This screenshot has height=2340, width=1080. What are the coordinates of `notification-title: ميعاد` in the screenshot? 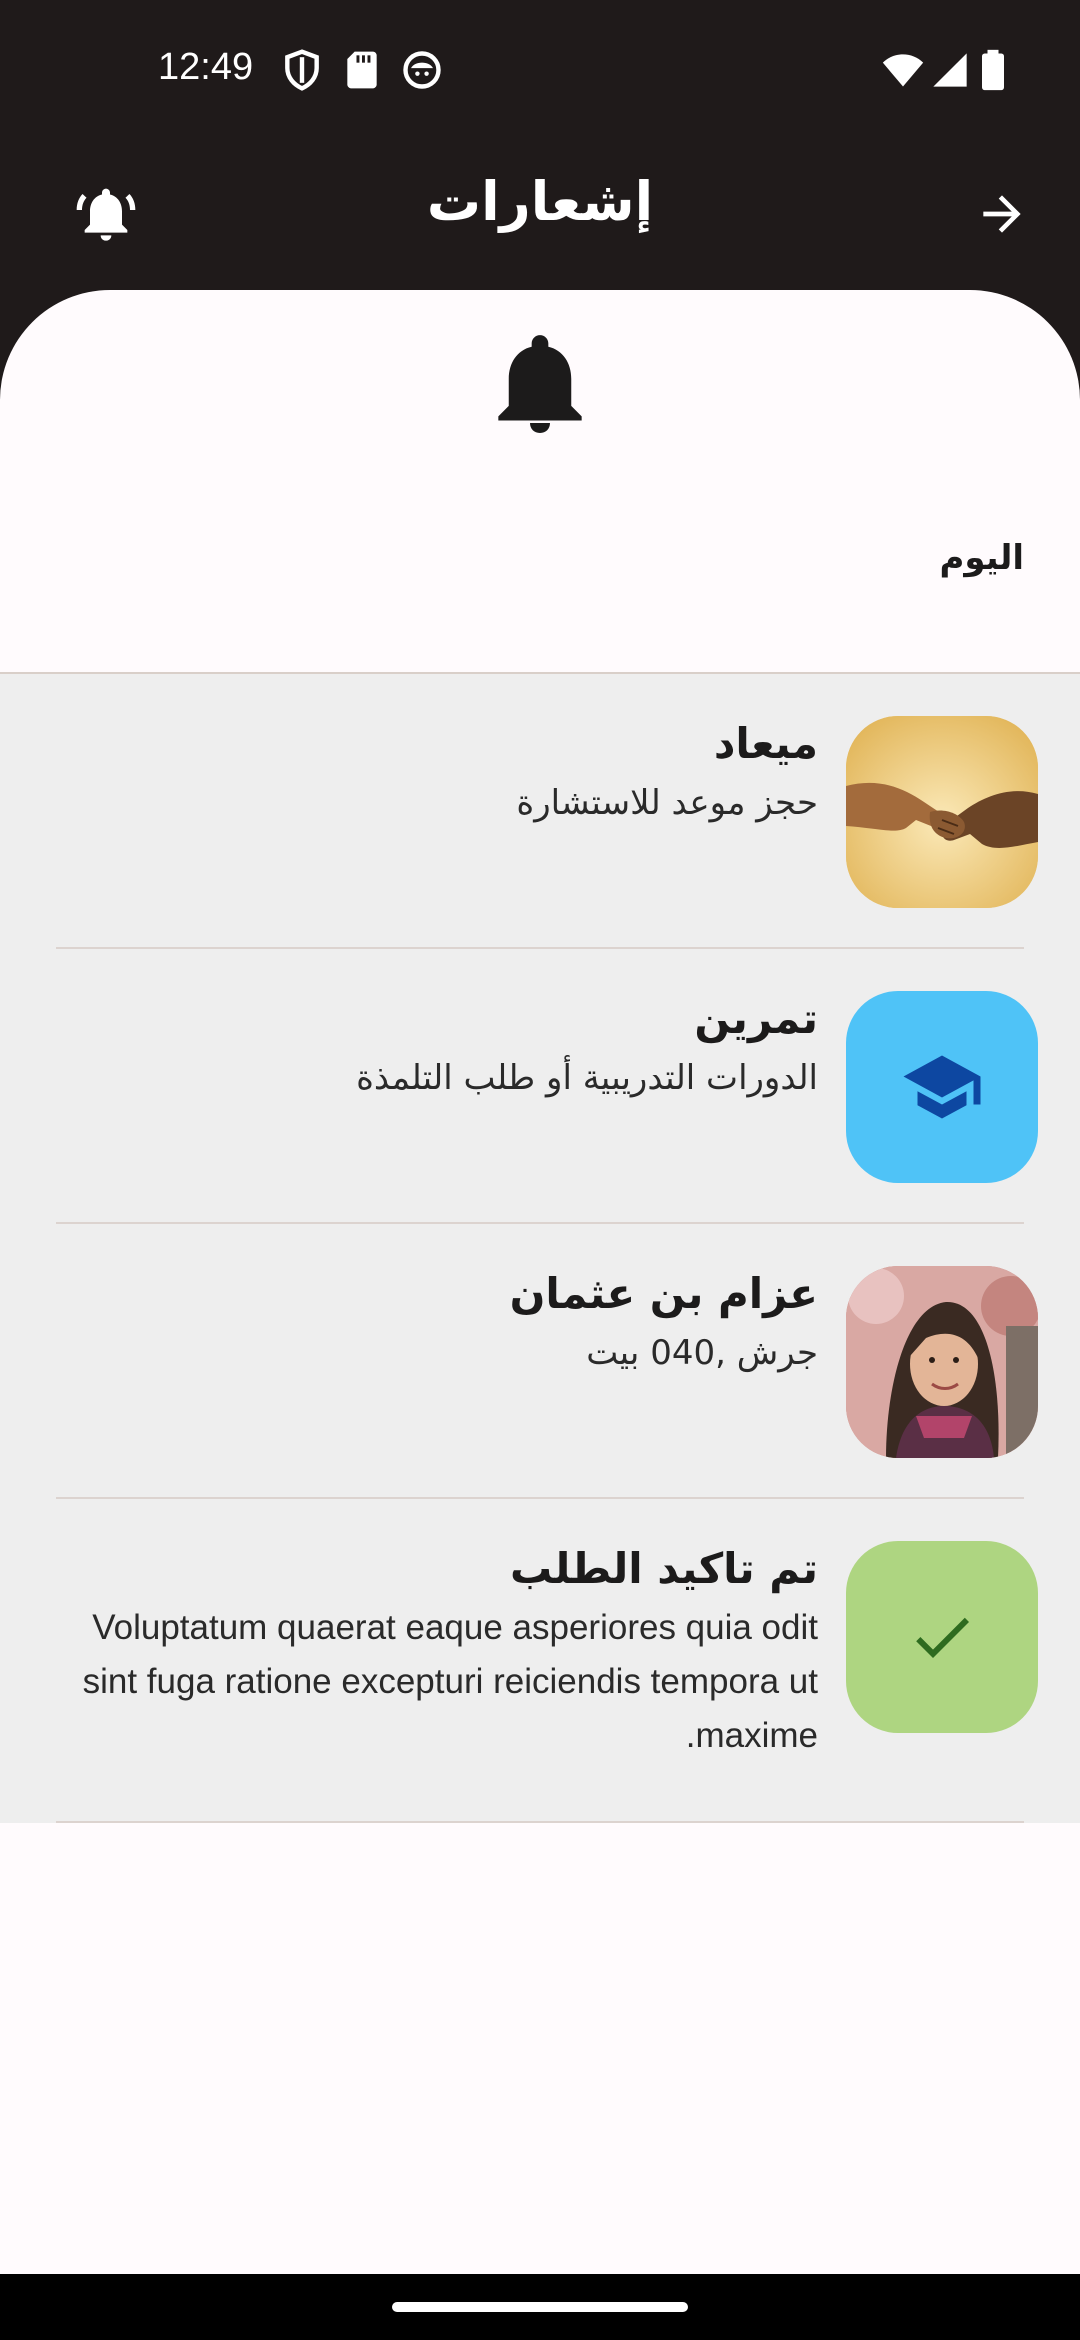 It's located at (765, 743).